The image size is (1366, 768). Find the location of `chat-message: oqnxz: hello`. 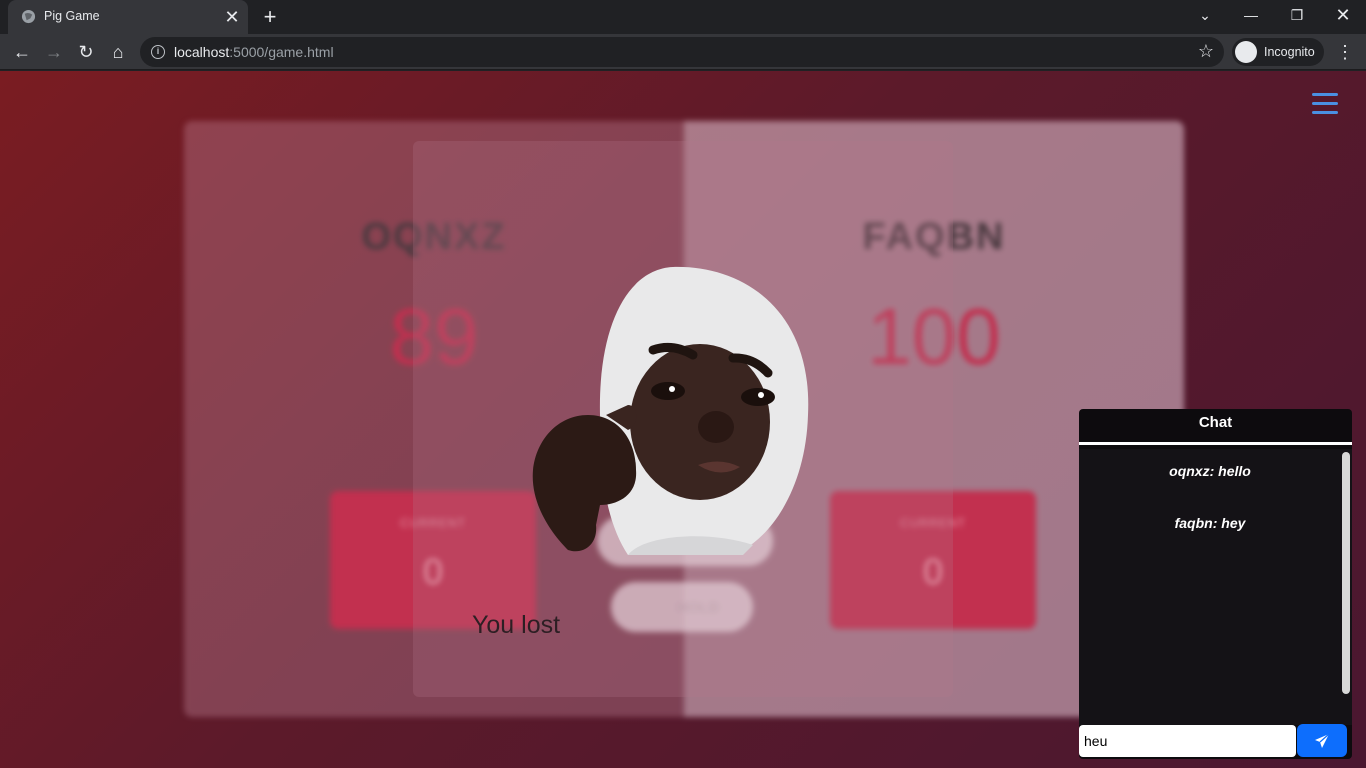

chat-message: oqnxz: hello is located at coordinates (1210, 471).